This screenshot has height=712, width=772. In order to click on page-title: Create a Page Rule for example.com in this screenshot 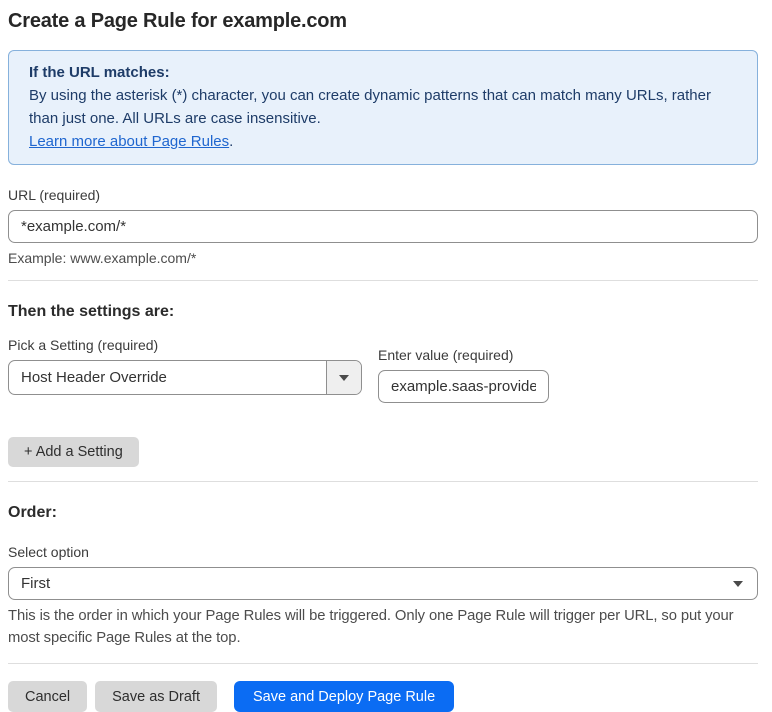, I will do `click(177, 21)`.